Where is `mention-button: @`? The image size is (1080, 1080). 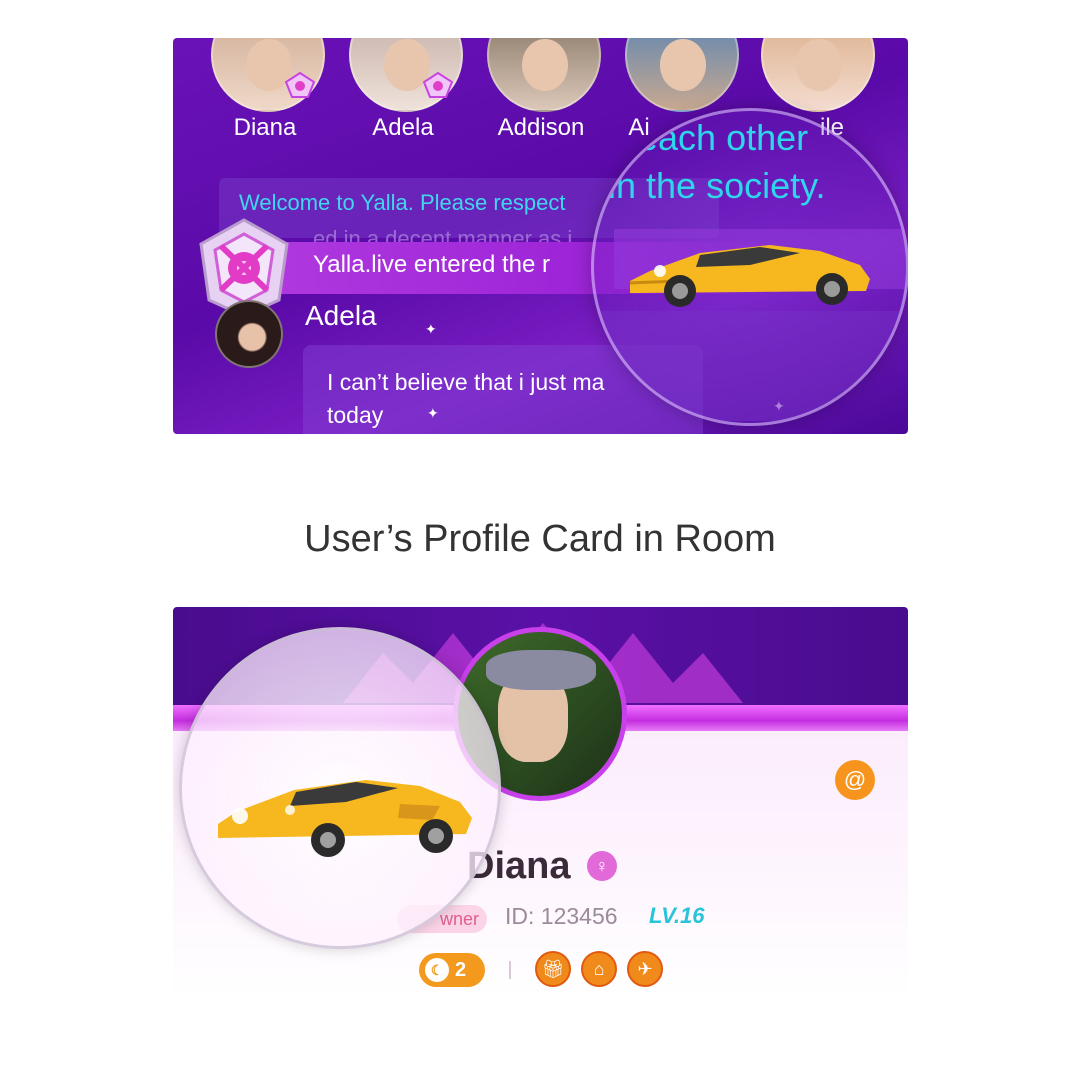
mention-button: @ is located at coordinates (855, 780).